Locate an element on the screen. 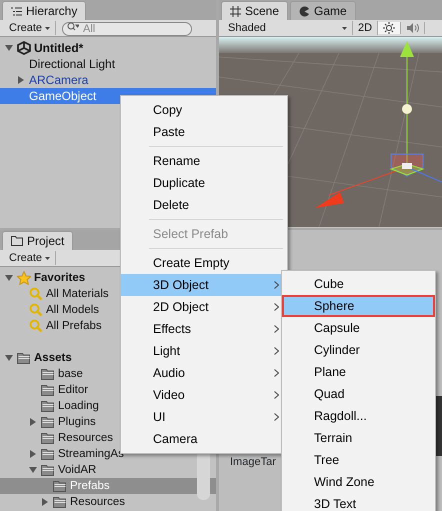 This screenshot has height=511, width=442. tab-label: Scene is located at coordinates (262, 11).